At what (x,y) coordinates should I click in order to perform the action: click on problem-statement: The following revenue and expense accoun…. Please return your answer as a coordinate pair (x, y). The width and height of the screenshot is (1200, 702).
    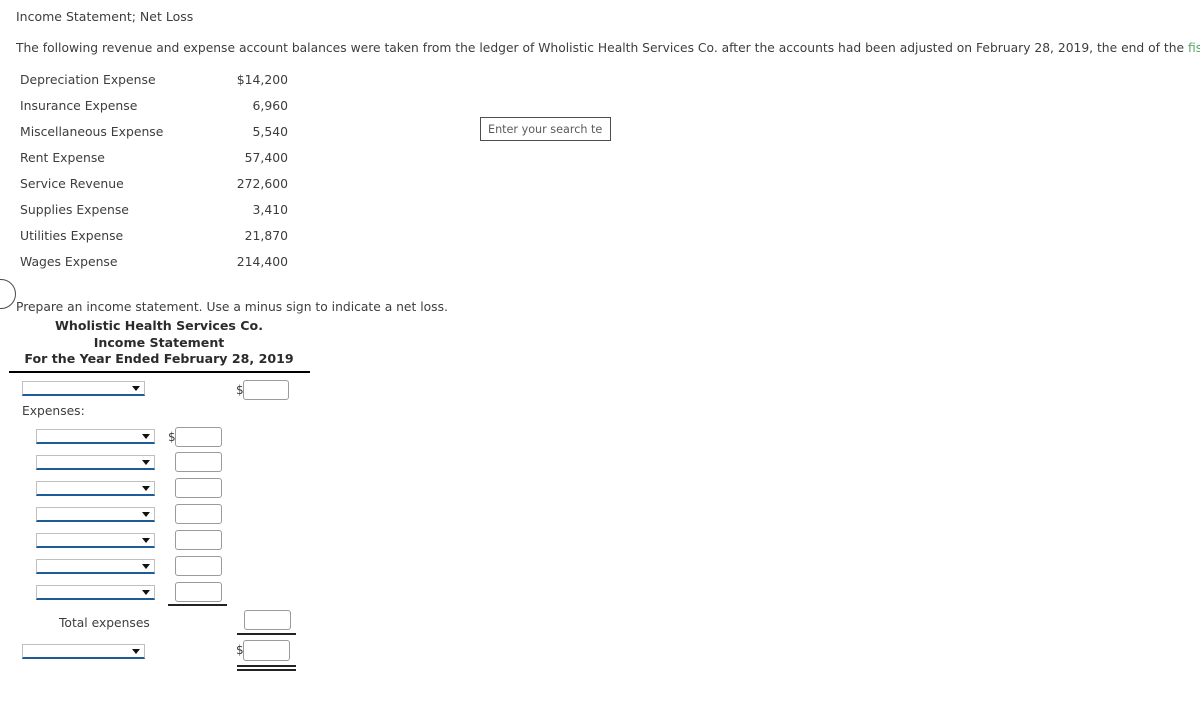
    Looking at the image, I should click on (608, 48).